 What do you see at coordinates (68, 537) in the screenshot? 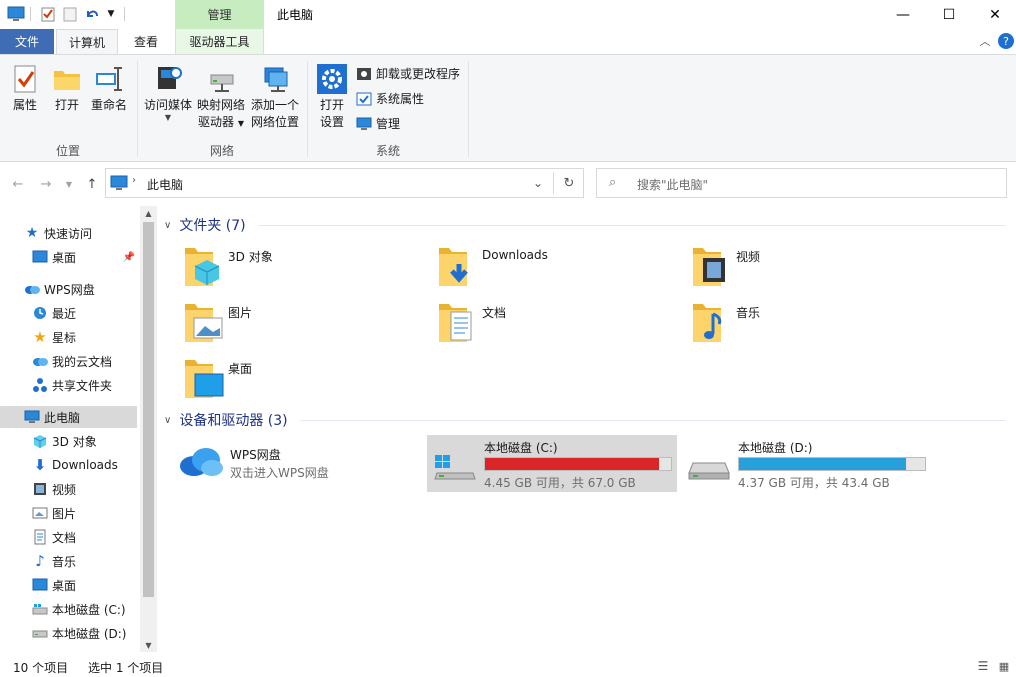
I see `nav-documents: 文档` at bounding box center [68, 537].